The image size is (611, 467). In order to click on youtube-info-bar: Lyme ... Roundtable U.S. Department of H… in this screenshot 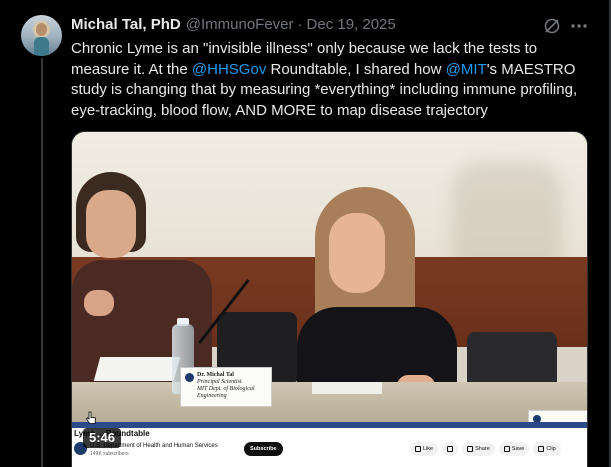, I will do `click(329, 447)`.